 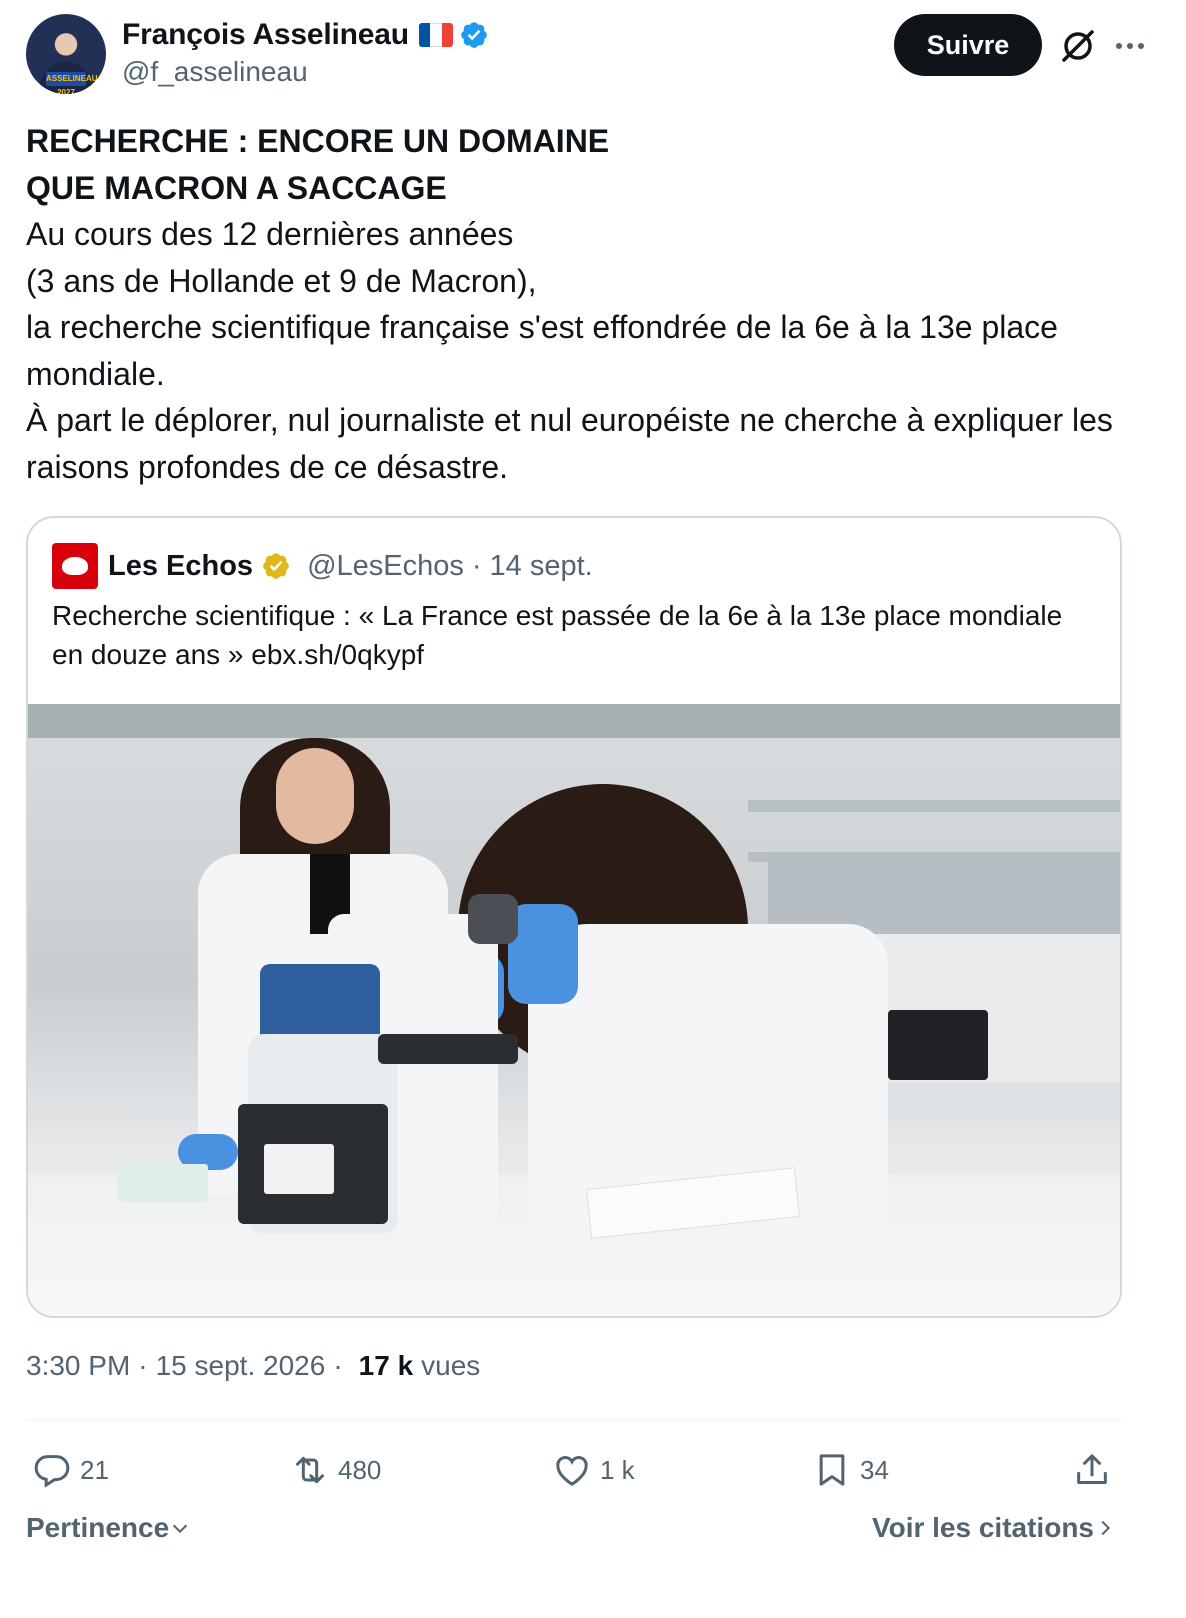 I want to click on quoted-tweet-header: Les Echos @LesEchos · 14 sept., so click(x=322, y=566).